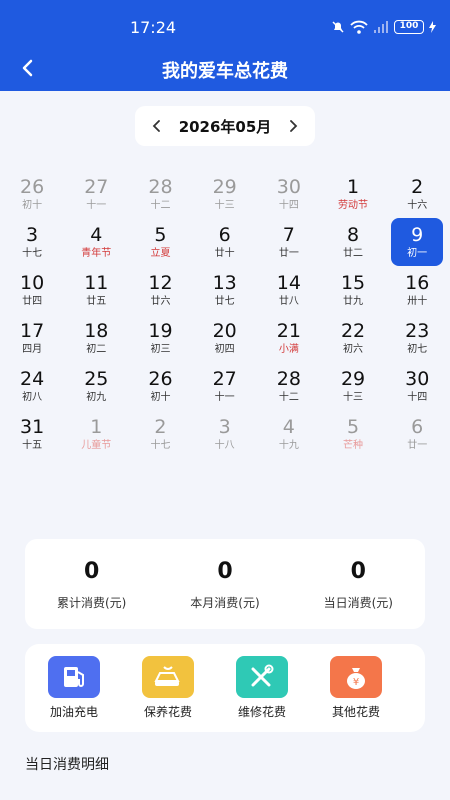  I want to click on lunar-date: 廿七, so click(224, 301).